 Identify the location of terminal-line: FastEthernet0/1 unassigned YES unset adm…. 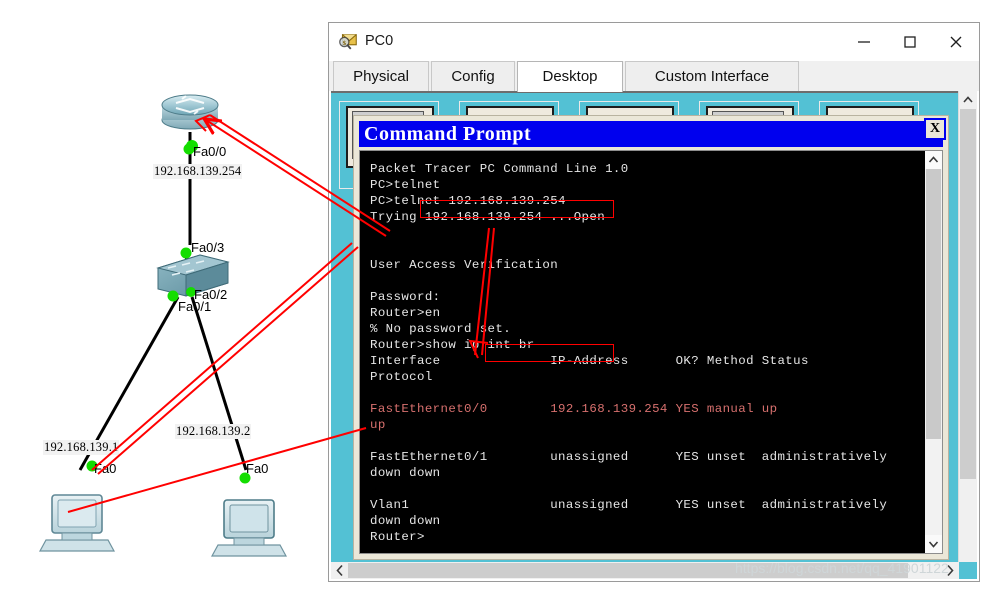
(629, 457).